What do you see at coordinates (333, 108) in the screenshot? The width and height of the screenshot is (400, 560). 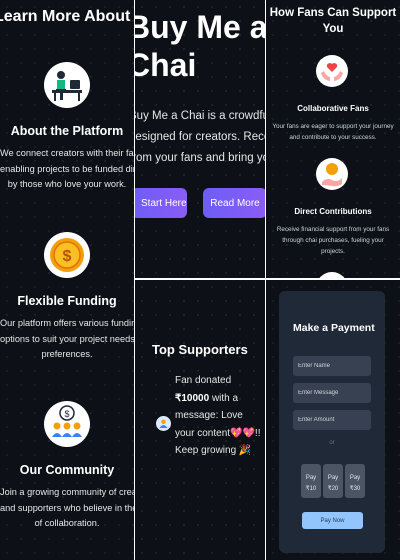 I see `fan-item-title: Collaborative Fans` at bounding box center [333, 108].